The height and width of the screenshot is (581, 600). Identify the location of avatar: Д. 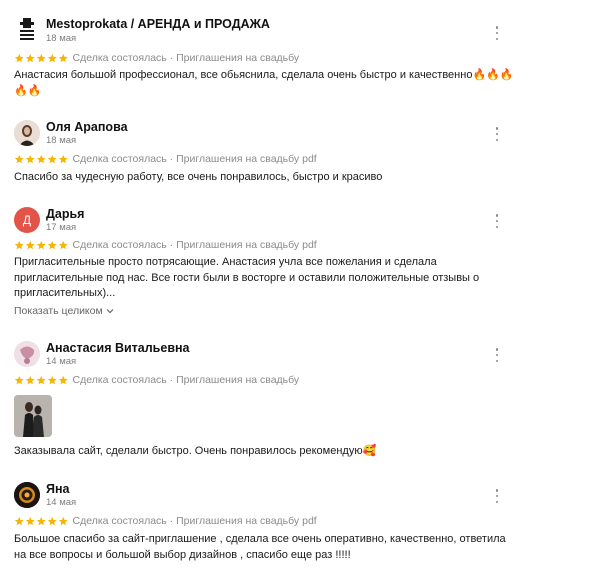
(27, 220).